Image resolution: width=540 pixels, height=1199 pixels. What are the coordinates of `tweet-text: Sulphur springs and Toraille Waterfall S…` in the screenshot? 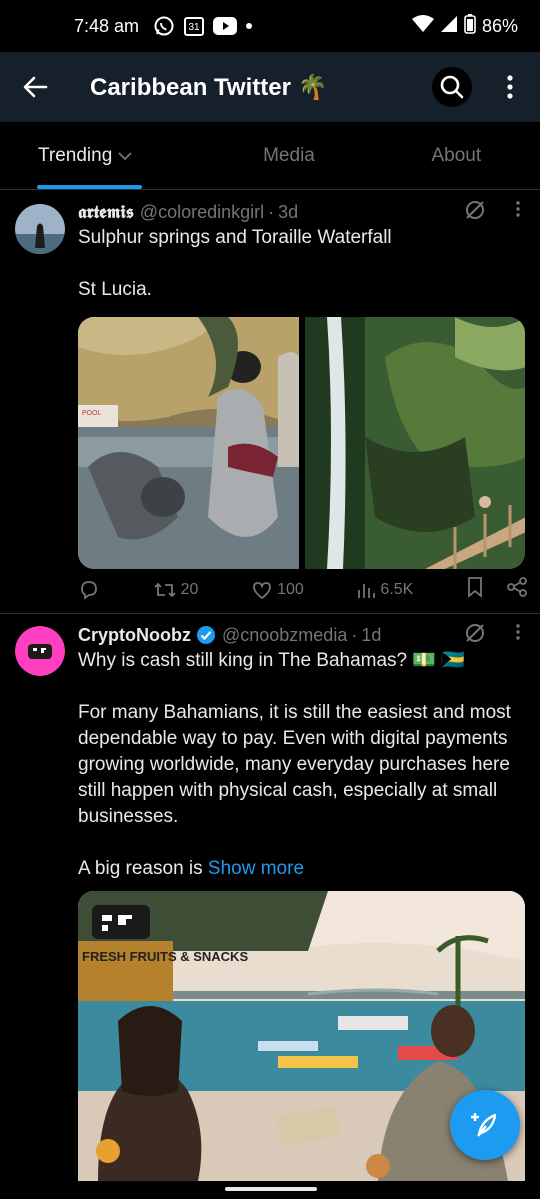 It's located at (235, 263).